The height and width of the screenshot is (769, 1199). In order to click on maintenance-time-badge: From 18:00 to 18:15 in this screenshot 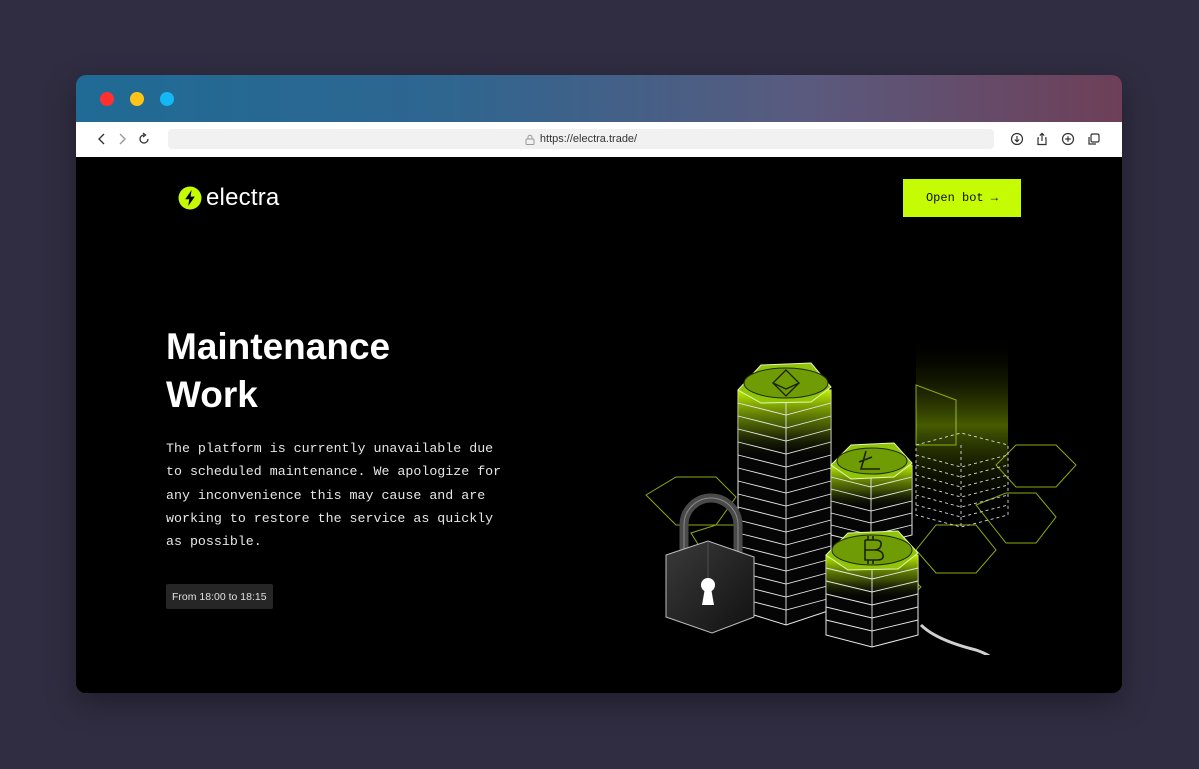, I will do `click(219, 596)`.